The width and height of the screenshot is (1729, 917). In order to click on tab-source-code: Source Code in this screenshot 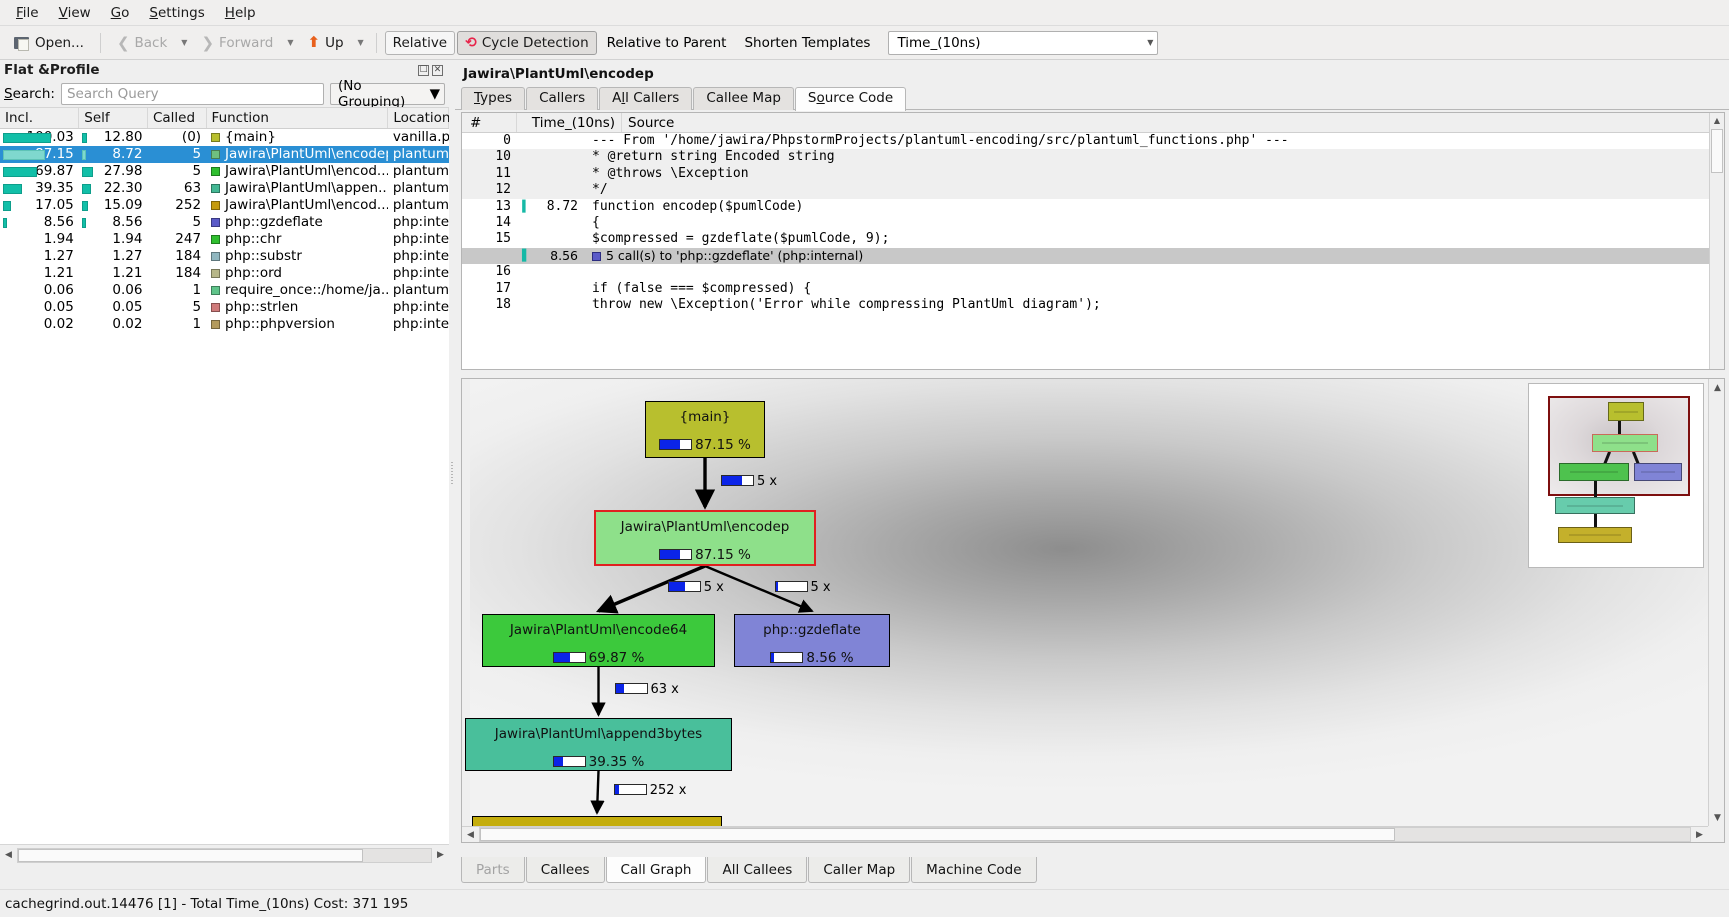, I will do `click(850, 99)`.